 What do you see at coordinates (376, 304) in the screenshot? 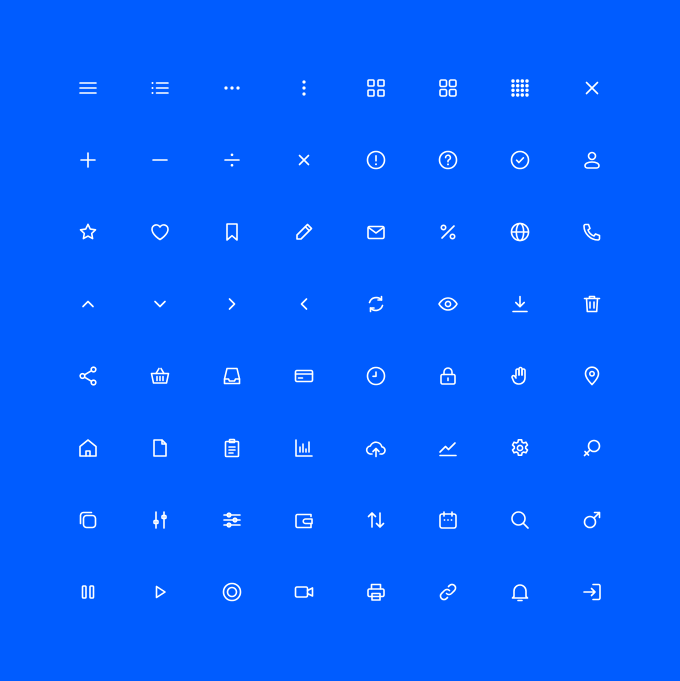
I see `refresh-icon` at bounding box center [376, 304].